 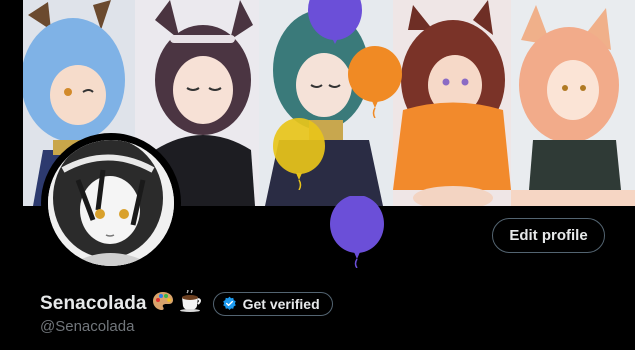 I want to click on profile-name-row: Senacolada Get verified, so click(x=186, y=303).